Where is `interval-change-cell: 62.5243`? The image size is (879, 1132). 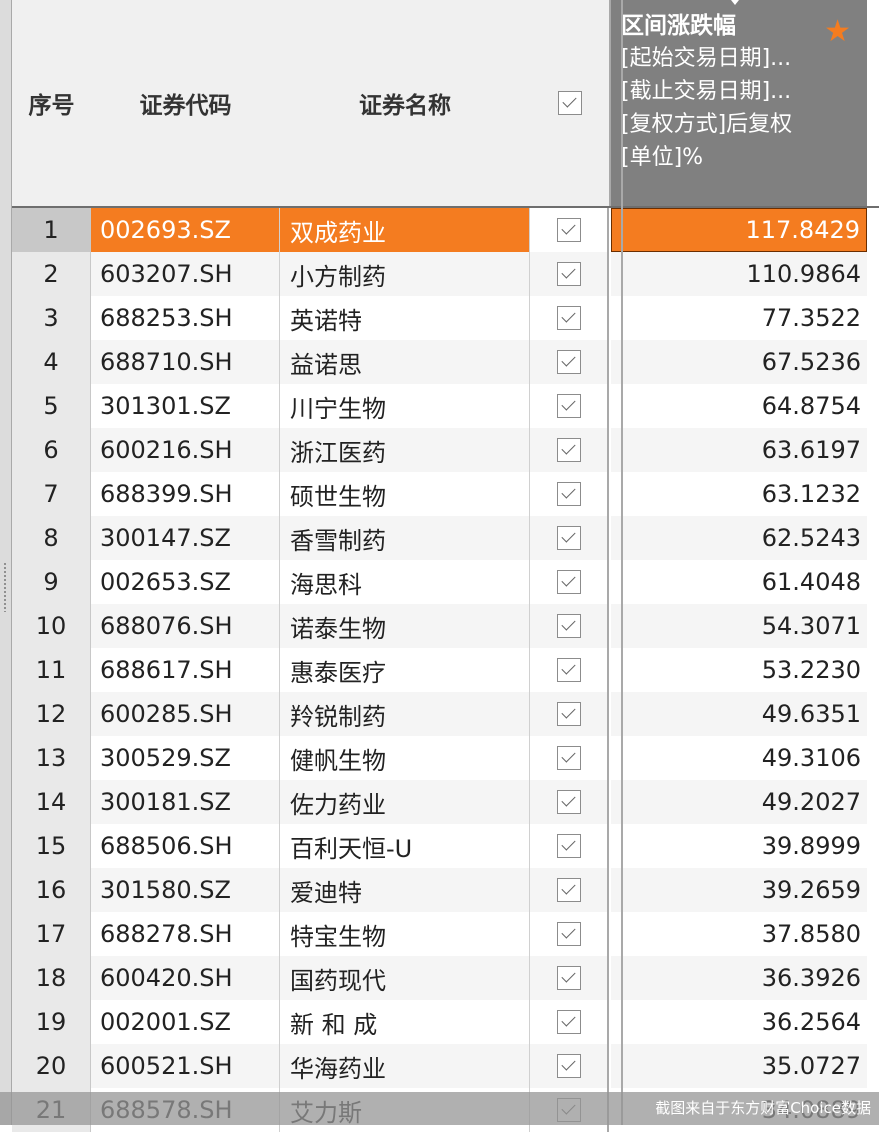
interval-change-cell: 62.5243 is located at coordinates (739, 538).